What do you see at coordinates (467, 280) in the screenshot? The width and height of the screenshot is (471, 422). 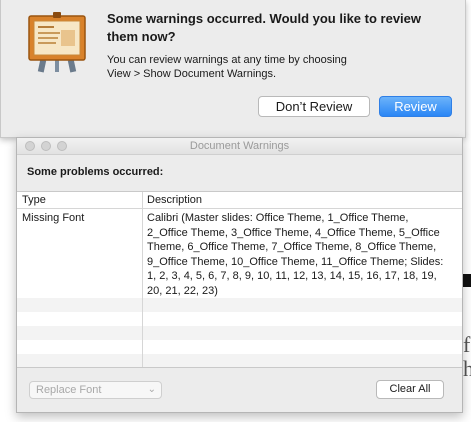 I see `background-document-mark` at bounding box center [467, 280].